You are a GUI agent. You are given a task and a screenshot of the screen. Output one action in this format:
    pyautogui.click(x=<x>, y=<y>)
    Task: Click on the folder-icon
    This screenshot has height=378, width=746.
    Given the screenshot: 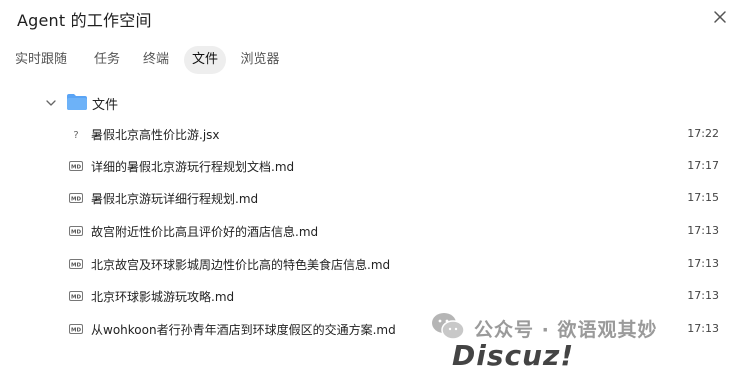 What is the action you would take?
    pyautogui.click(x=77, y=102)
    